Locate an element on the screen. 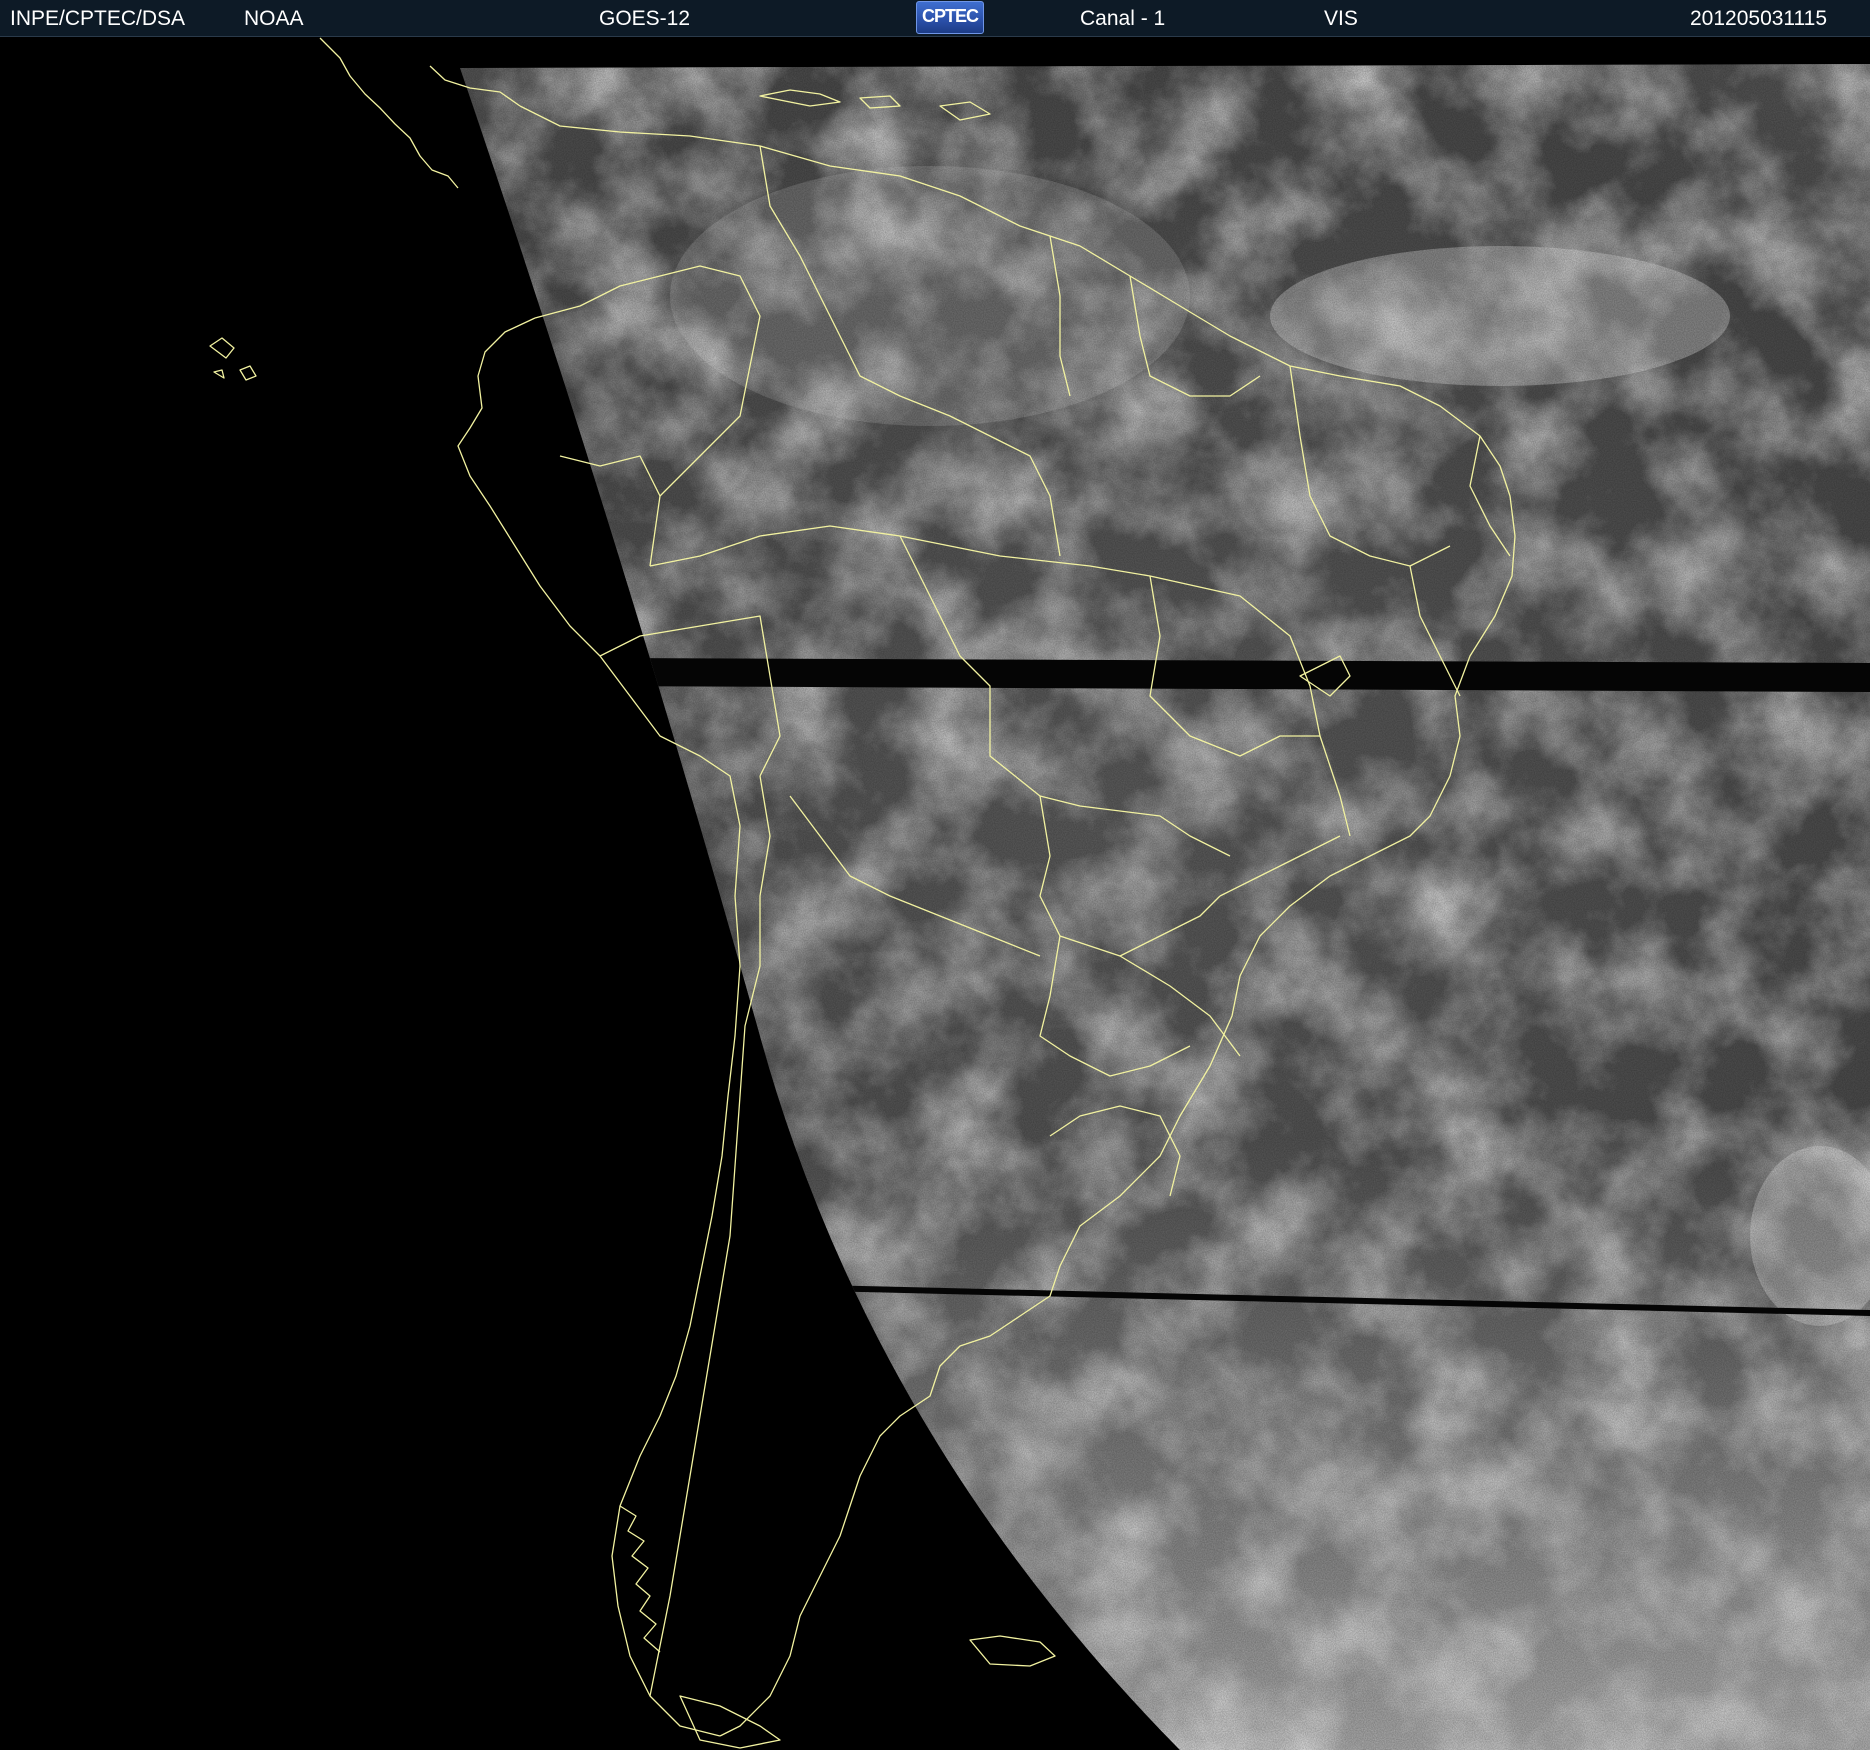 The image size is (1870, 1750). agency-label: INPE/CPTEC/DSA is located at coordinates (98, 18).